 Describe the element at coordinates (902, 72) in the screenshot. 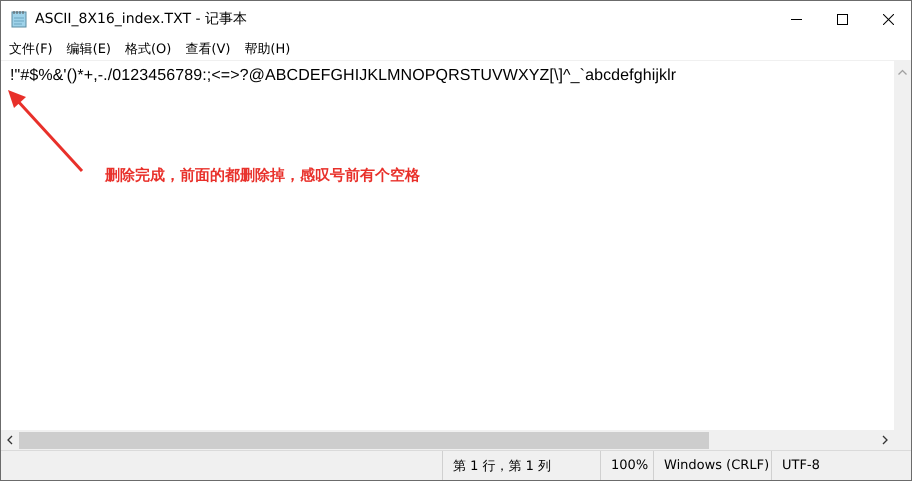

I see `scroll-up-icon` at that location.